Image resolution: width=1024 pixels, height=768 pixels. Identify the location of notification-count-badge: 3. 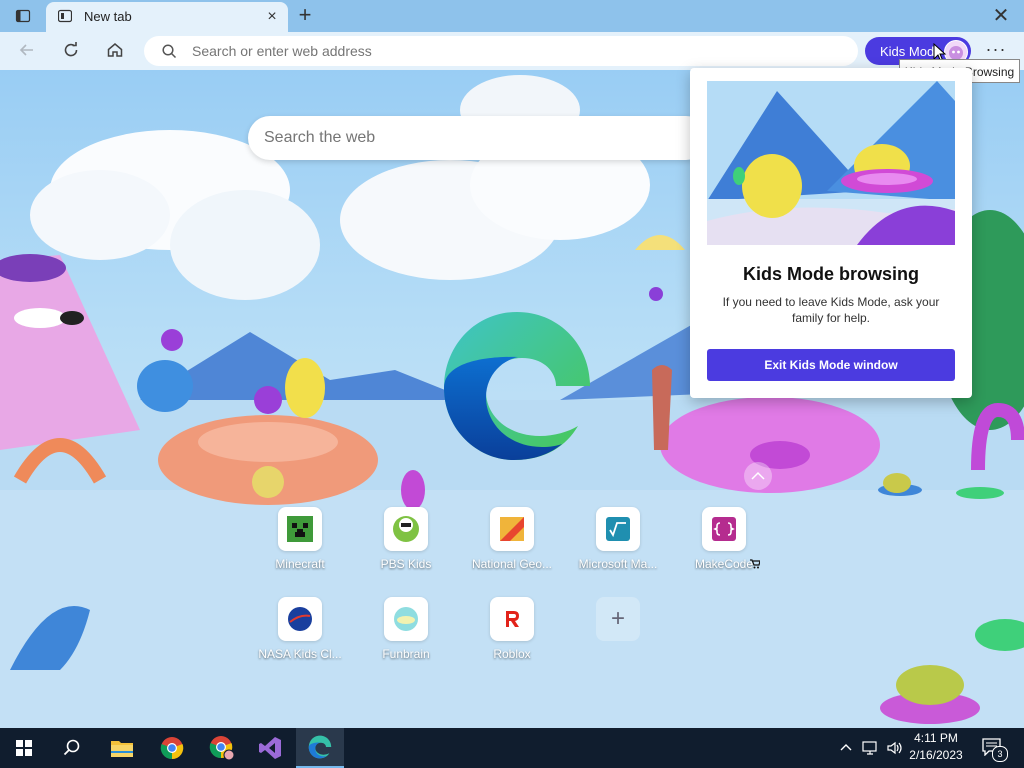
(1000, 754).